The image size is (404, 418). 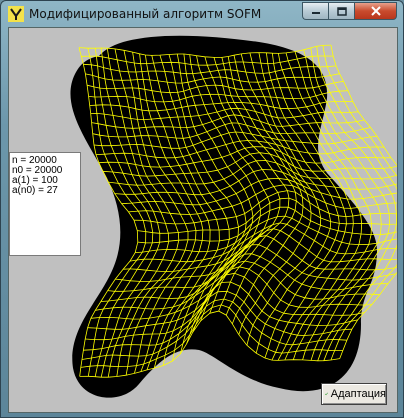 I want to click on close-button, so click(x=375, y=11).